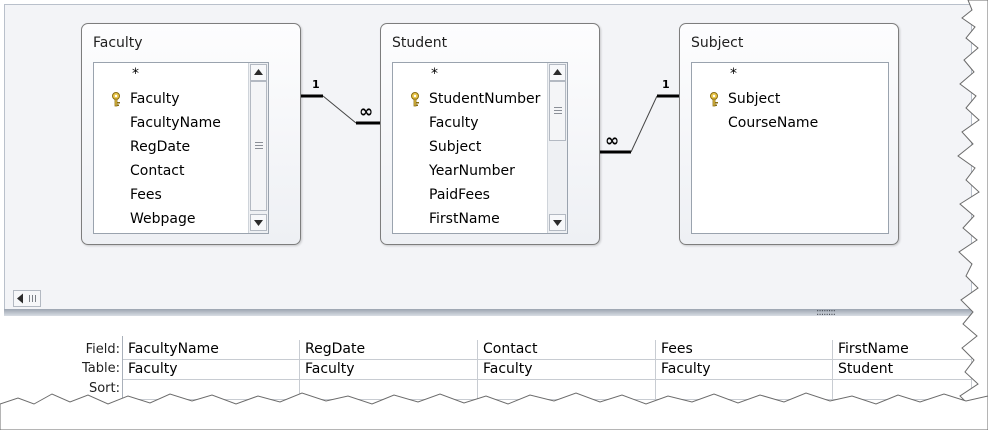  What do you see at coordinates (211, 350) in the screenshot?
I see `grid-field-cell: FacultyName` at bounding box center [211, 350].